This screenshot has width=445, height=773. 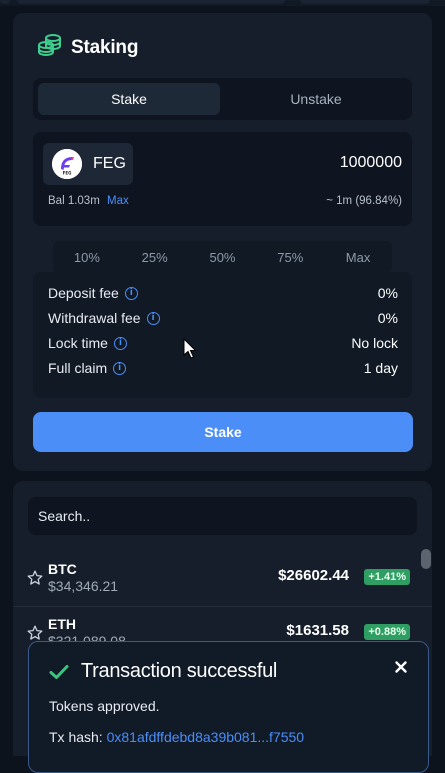 What do you see at coordinates (50, 47) in the screenshot?
I see `coin-stack-icon` at bounding box center [50, 47].